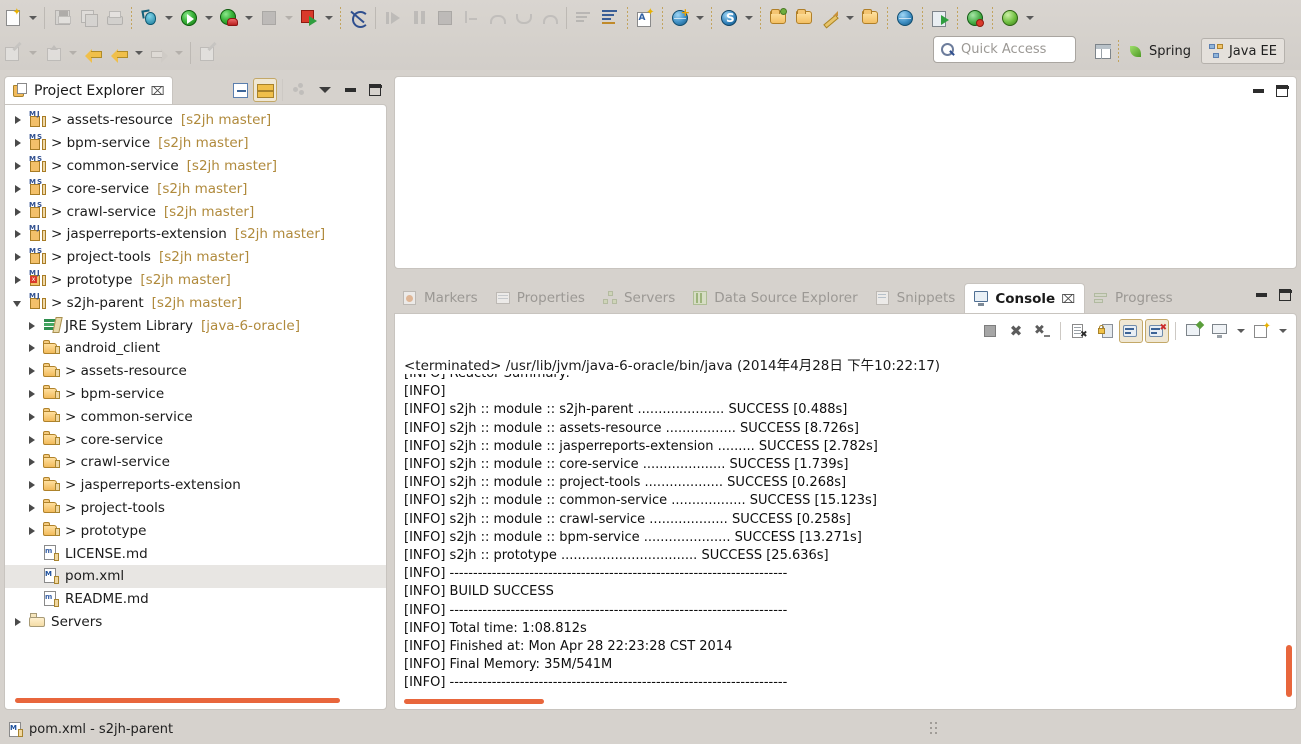 This screenshot has height=744, width=1301. Describe the element at coordinates (177, 700) in the screenshot. I see `project-explorer-hscrollbar` at that location.